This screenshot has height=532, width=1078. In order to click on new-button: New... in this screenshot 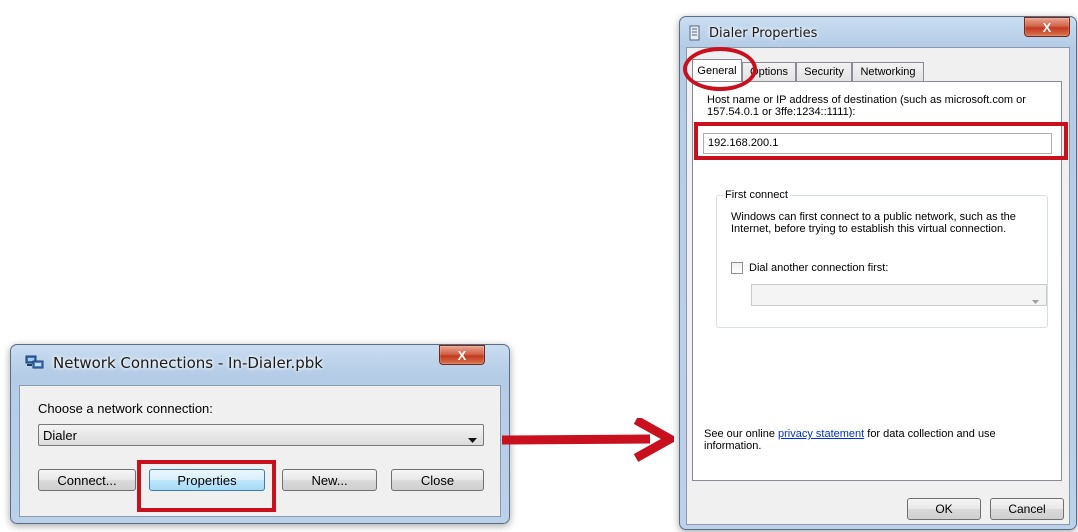, I will do `click(329, 480)`.